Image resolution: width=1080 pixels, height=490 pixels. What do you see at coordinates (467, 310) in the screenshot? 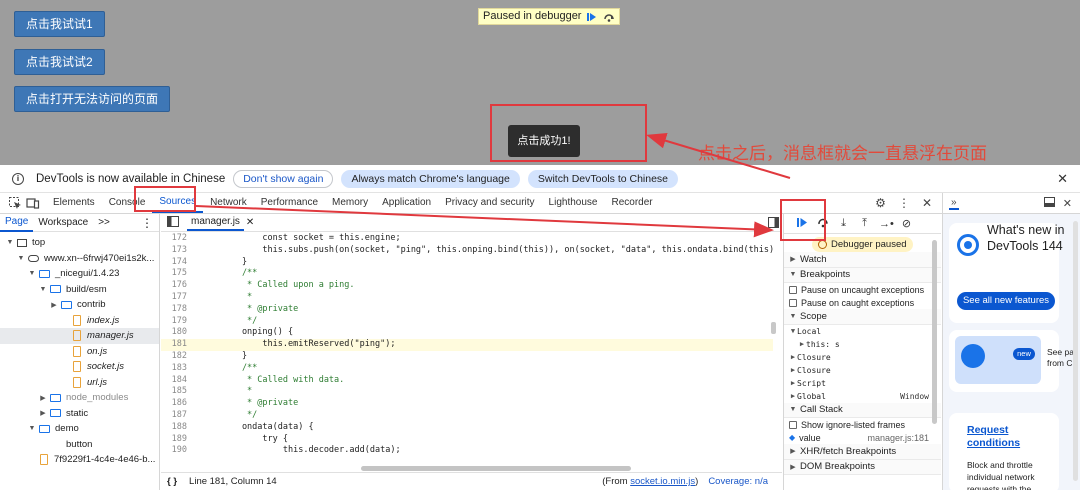
I see `code-line: 178 * @private` at bounding box center [467, 310].